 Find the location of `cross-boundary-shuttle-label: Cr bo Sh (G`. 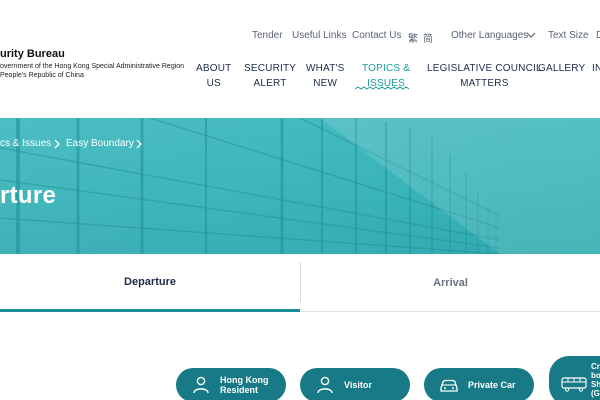

cross-boundary-shuttle-label: Cr bo Sh (G is located at coordinates (595, 380).